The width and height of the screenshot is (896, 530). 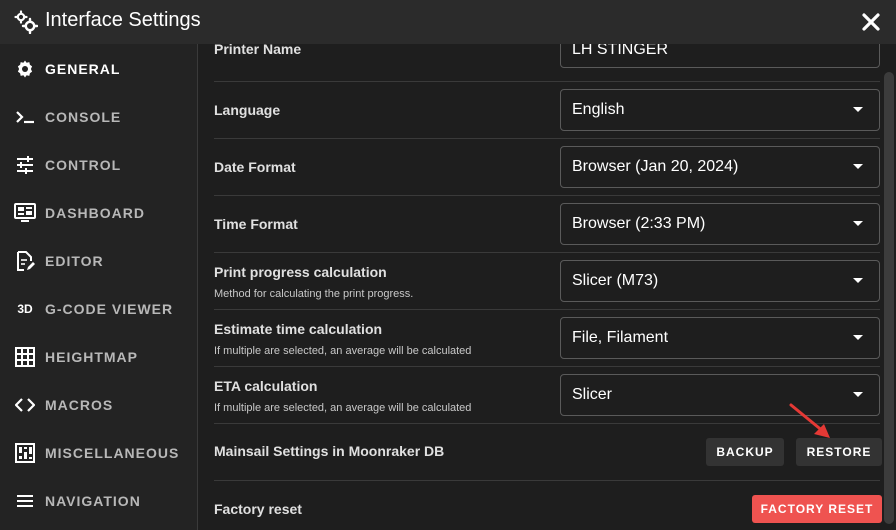 I want to click on printer-name-label: Printer Name, so click(x=258, y=50).